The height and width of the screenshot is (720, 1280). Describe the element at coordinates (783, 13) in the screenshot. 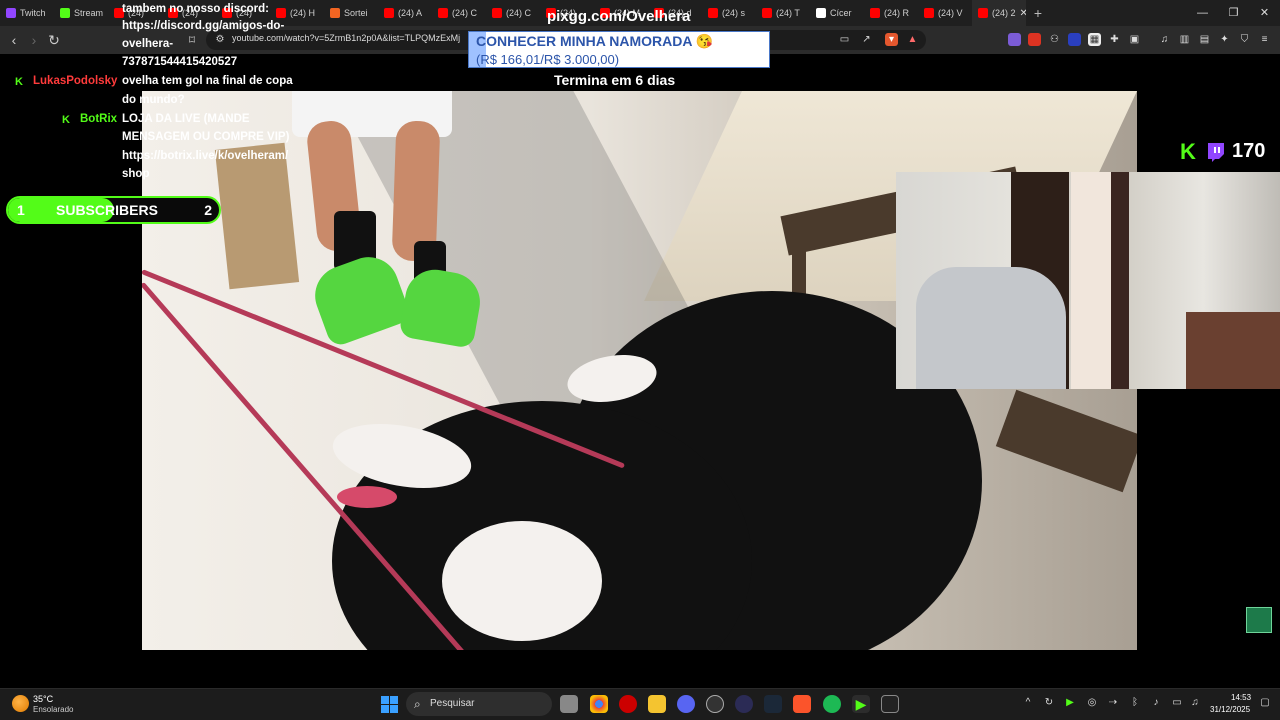

I see `browser-tab: (24) T` at that location.